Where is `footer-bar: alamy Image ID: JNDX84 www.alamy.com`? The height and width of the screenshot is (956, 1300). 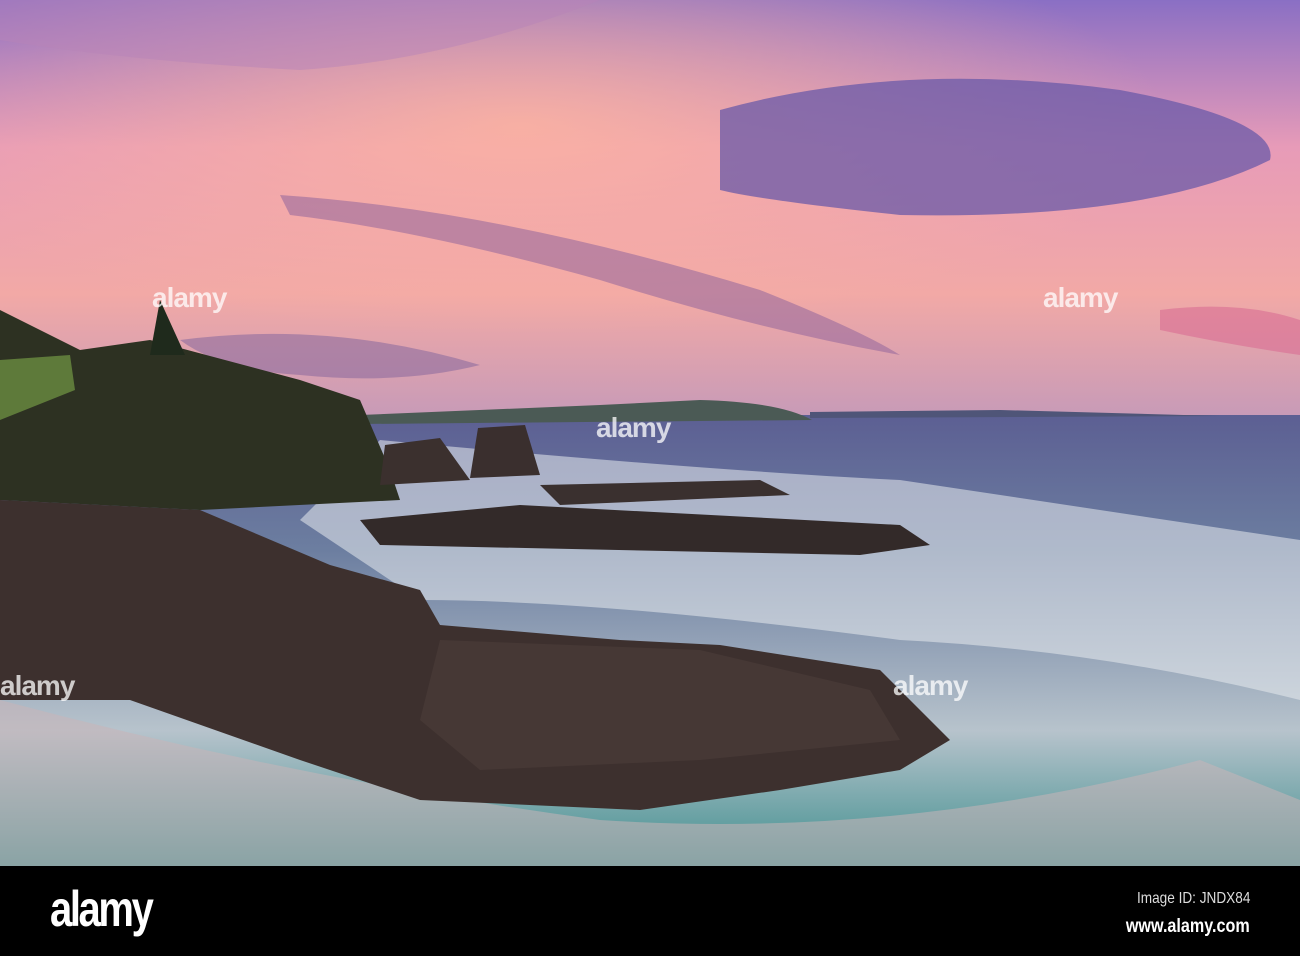
footer-bar: alamy Image ID: JNDX84 www.alamy.com is located at coordinates (650, 911).